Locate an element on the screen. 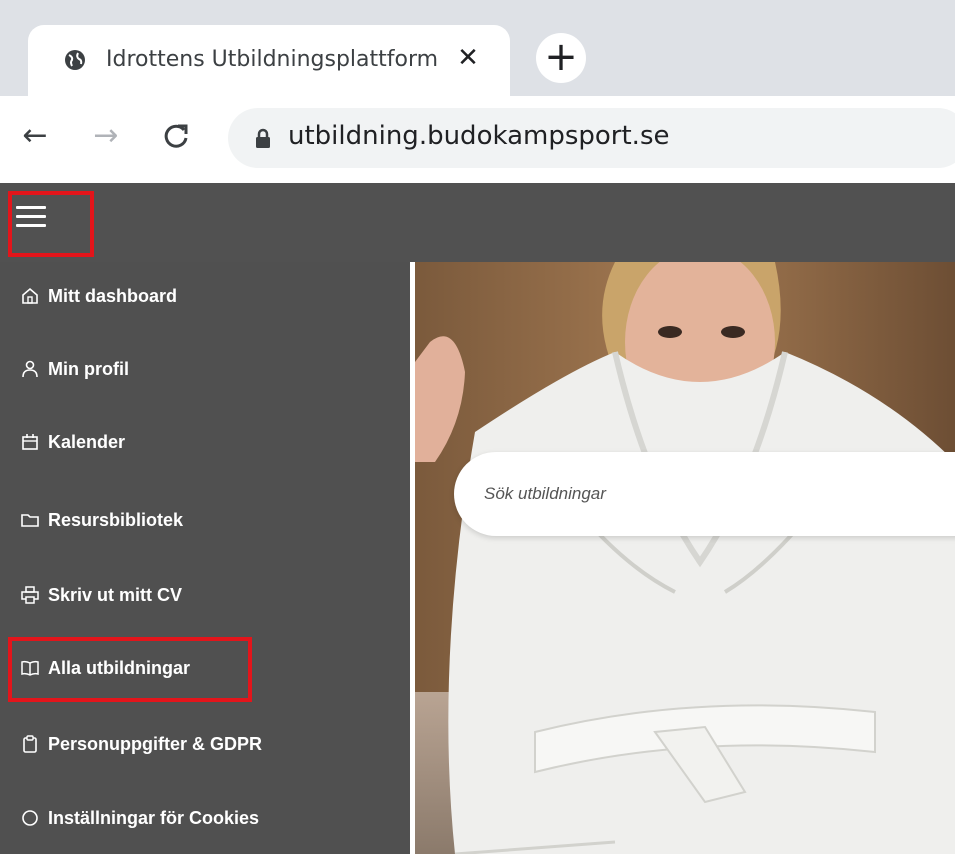 The image size is (955, 854). browser-tab: Idrottens Utbildningsplattform ✕ is located at coordinates (269, 60).